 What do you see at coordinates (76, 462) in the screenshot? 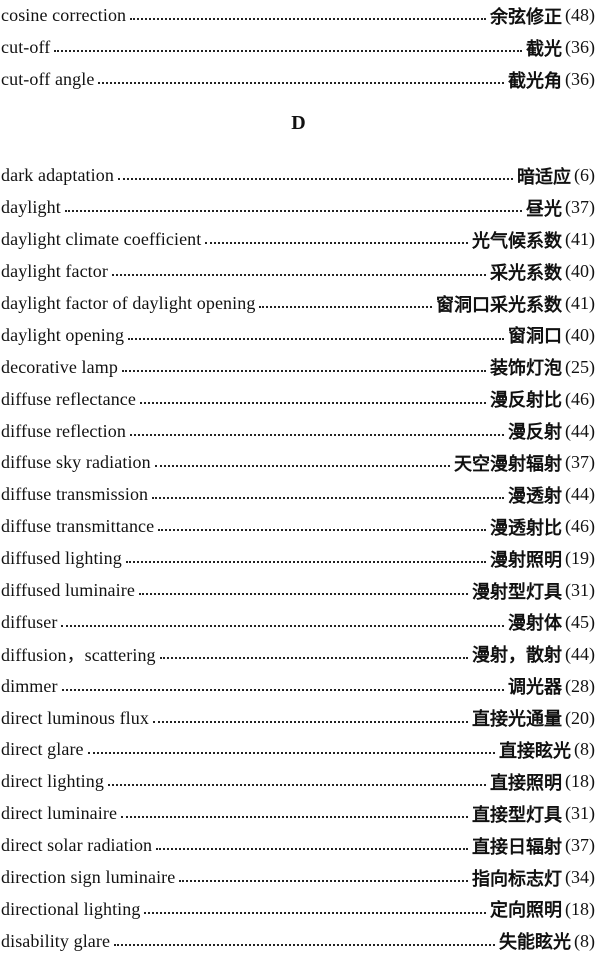
I see `entry-english-term: diffuse sky radiation` at bounding box center [76, 462].